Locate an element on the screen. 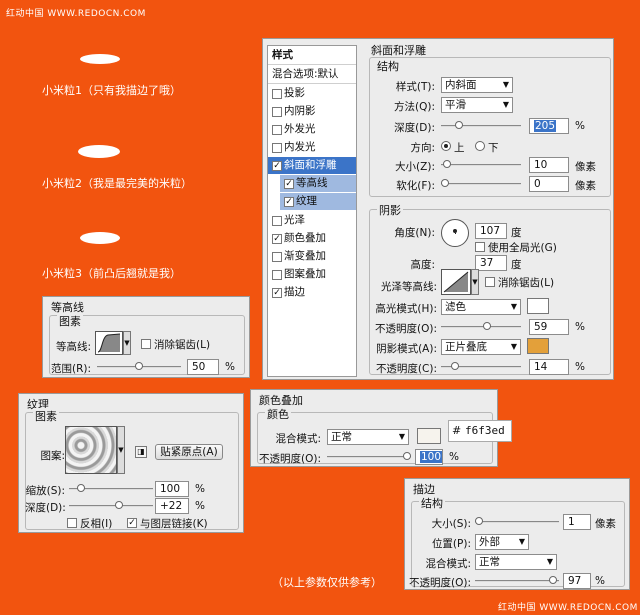  stroke-opacity-knob is located at coordinates (553, 580).